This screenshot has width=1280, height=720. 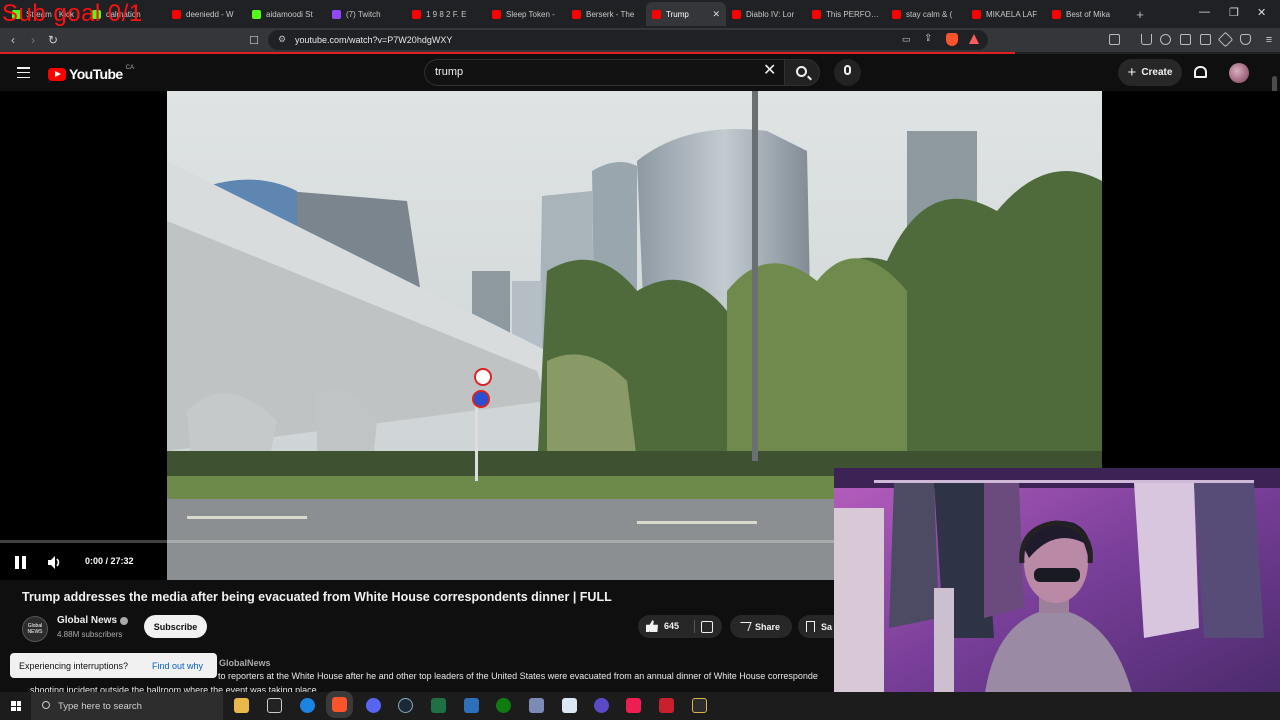 What do you see at coordinates (680, 626) in the screenshot?
I see `like-dislike-group: 645` at bounding box center [680, 626].